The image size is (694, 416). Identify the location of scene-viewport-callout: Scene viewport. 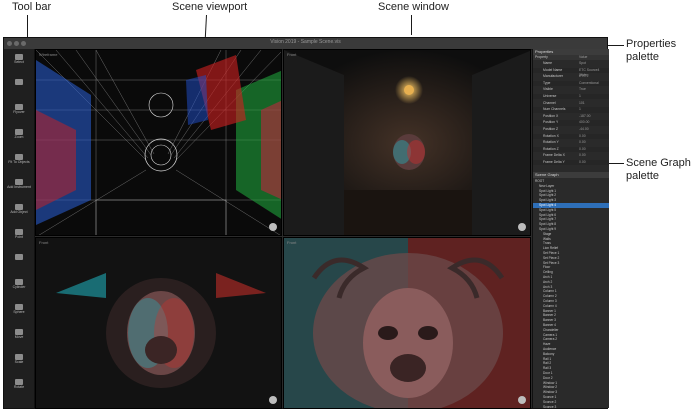
(210, 7).